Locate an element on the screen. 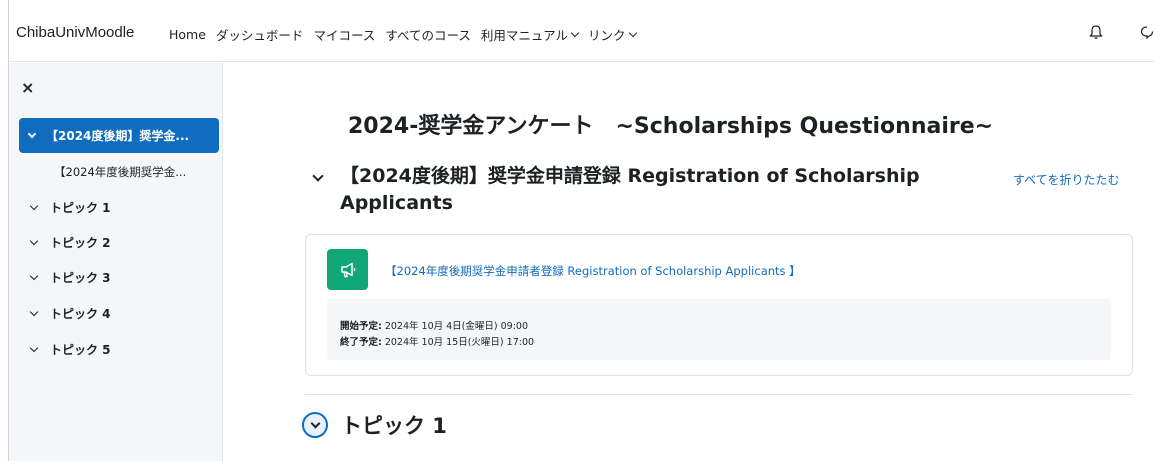 Image resolution: width=1154 pixels, height=461 pixels. sidebar-topic-1: トピック 1 is located at coordinates (70, 207).